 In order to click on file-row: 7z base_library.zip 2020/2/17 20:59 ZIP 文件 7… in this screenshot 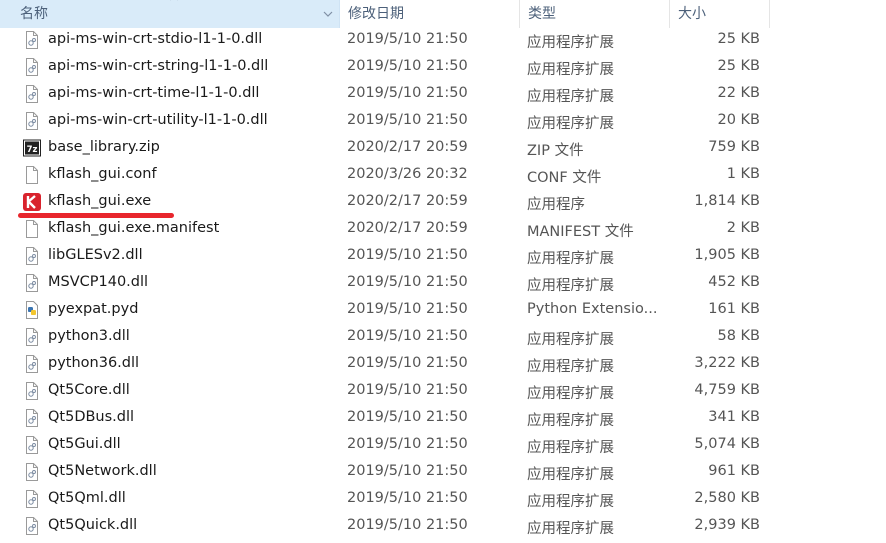, I will do `click(443, 148)`.